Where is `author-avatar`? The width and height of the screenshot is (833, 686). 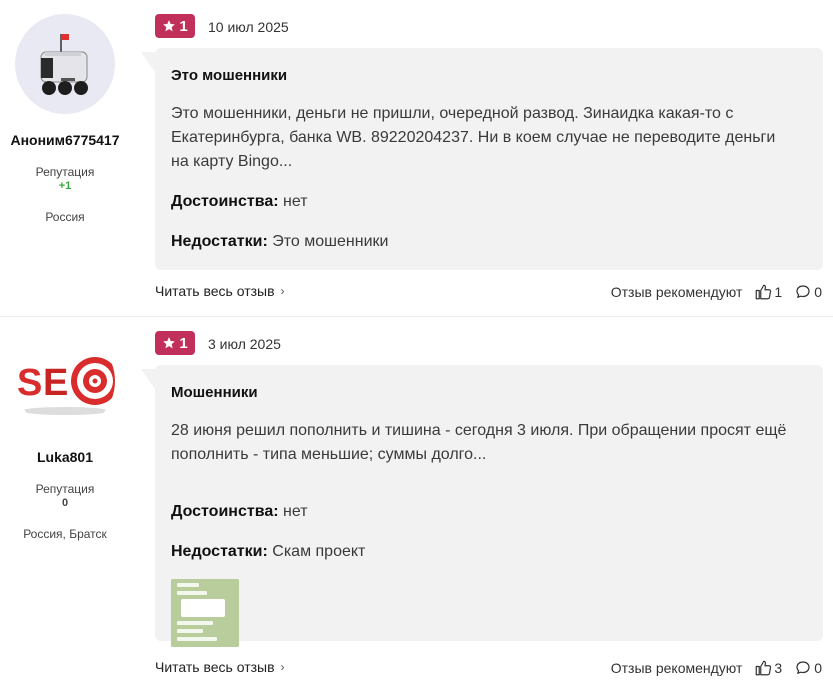
author-avatar is located at coordinates (65, 64).